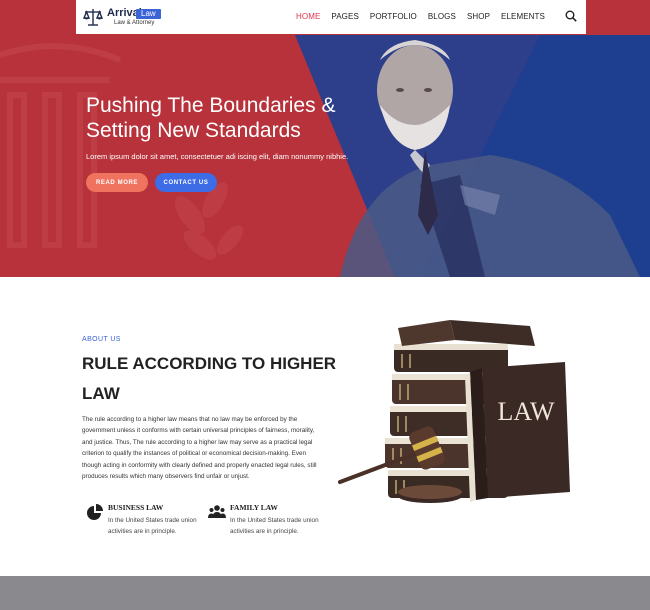 This screenshot has width=650, height=610. I want to click on main-menu: HOME PAGES PORTFOLIO BLOGS SHOP ELEMENTS, so click(426, 16).